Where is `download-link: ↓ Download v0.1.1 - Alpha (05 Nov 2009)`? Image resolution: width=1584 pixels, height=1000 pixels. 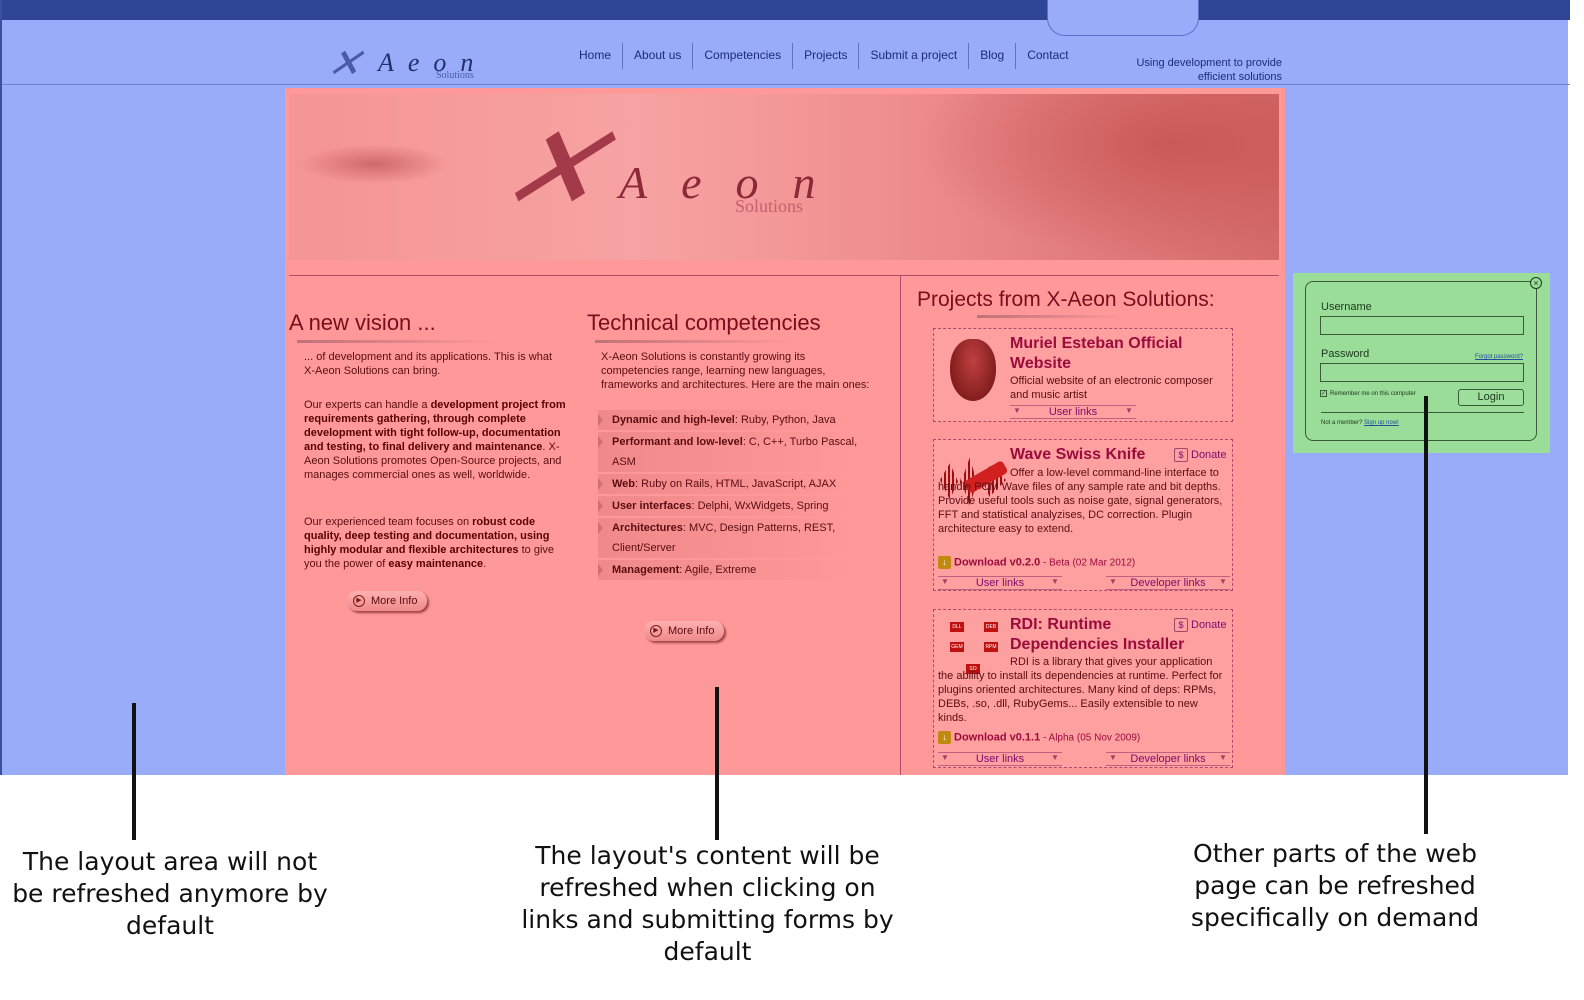 download-link: ↓ Download v0.1.1 - Alpha (05 Nov 2009) is located at coordinates (1039, 737).